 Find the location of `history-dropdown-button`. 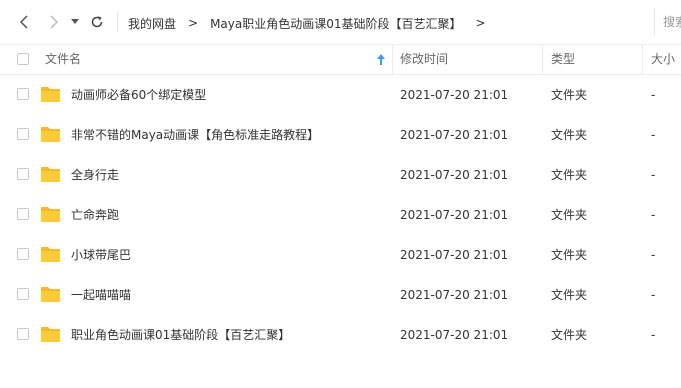

history-dropdown-button is located at coordinates (75, 22).